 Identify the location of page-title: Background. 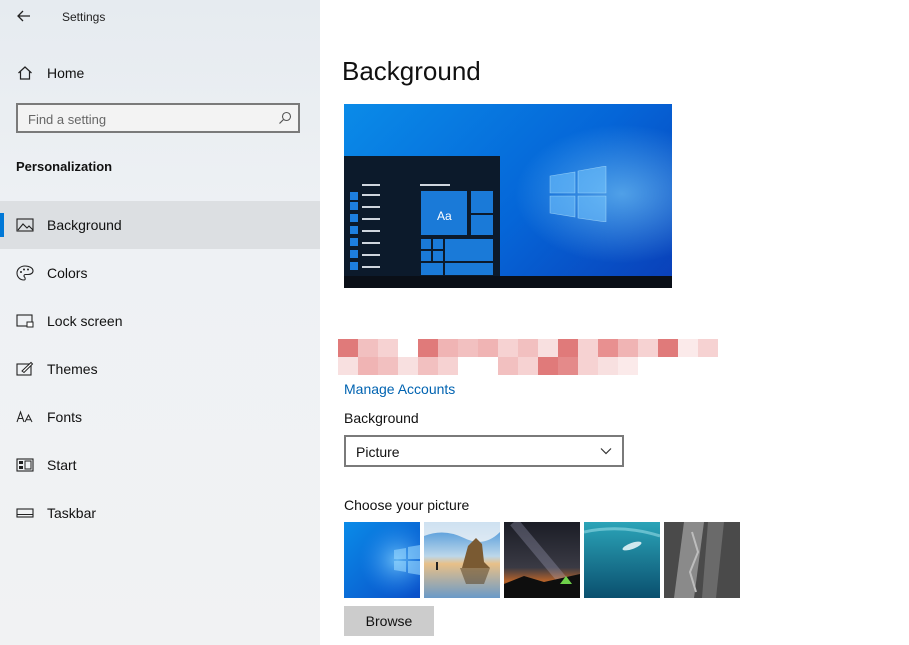
(411, 71).